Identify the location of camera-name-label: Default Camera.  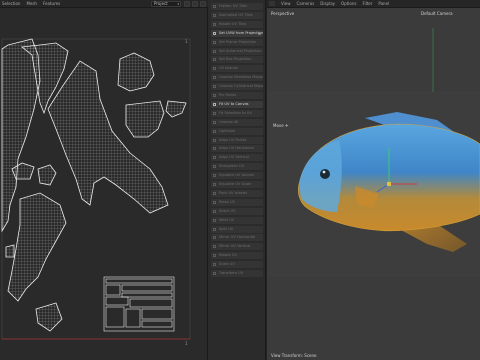
(437, 13).